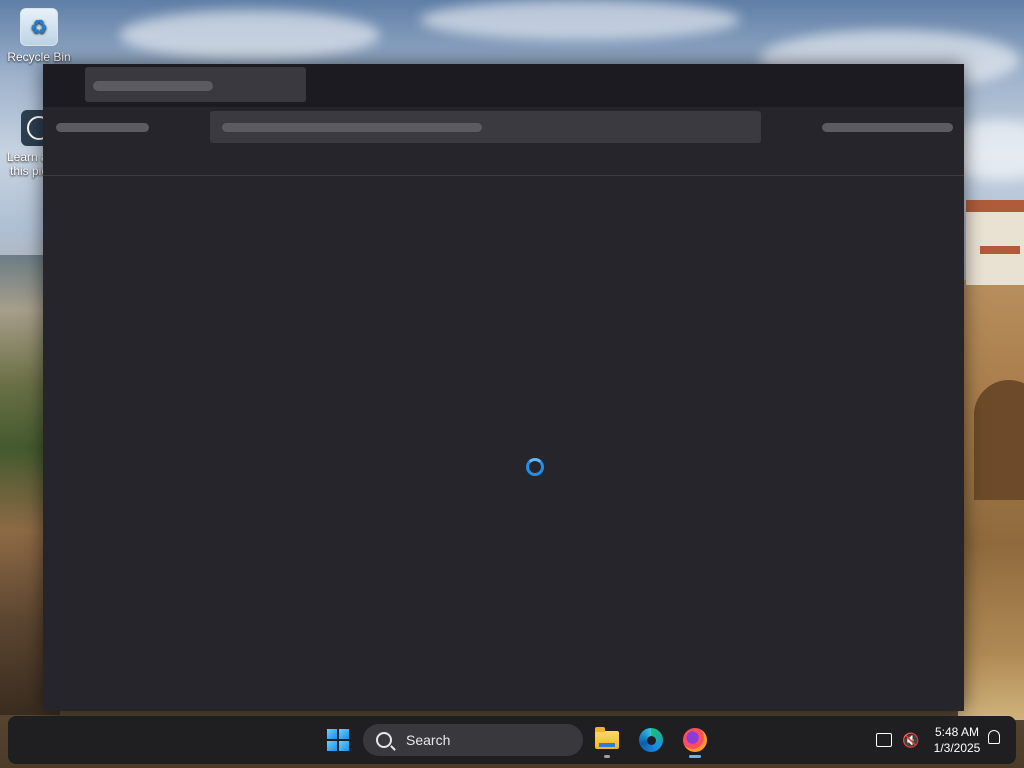  I want to click on taskbar-firefox, so click(695, 740).